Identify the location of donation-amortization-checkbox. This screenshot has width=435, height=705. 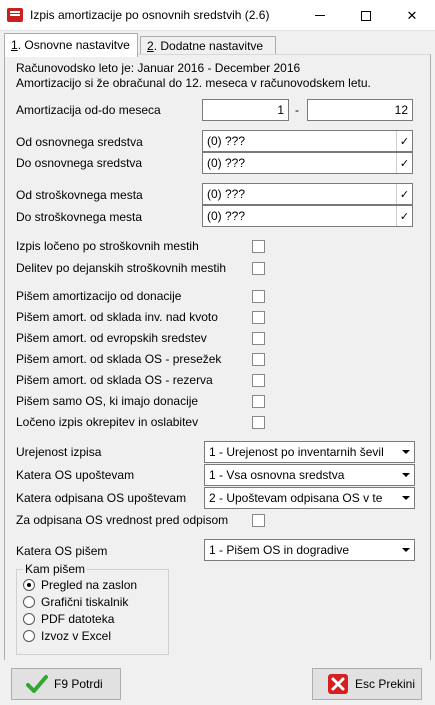
(258, 296).